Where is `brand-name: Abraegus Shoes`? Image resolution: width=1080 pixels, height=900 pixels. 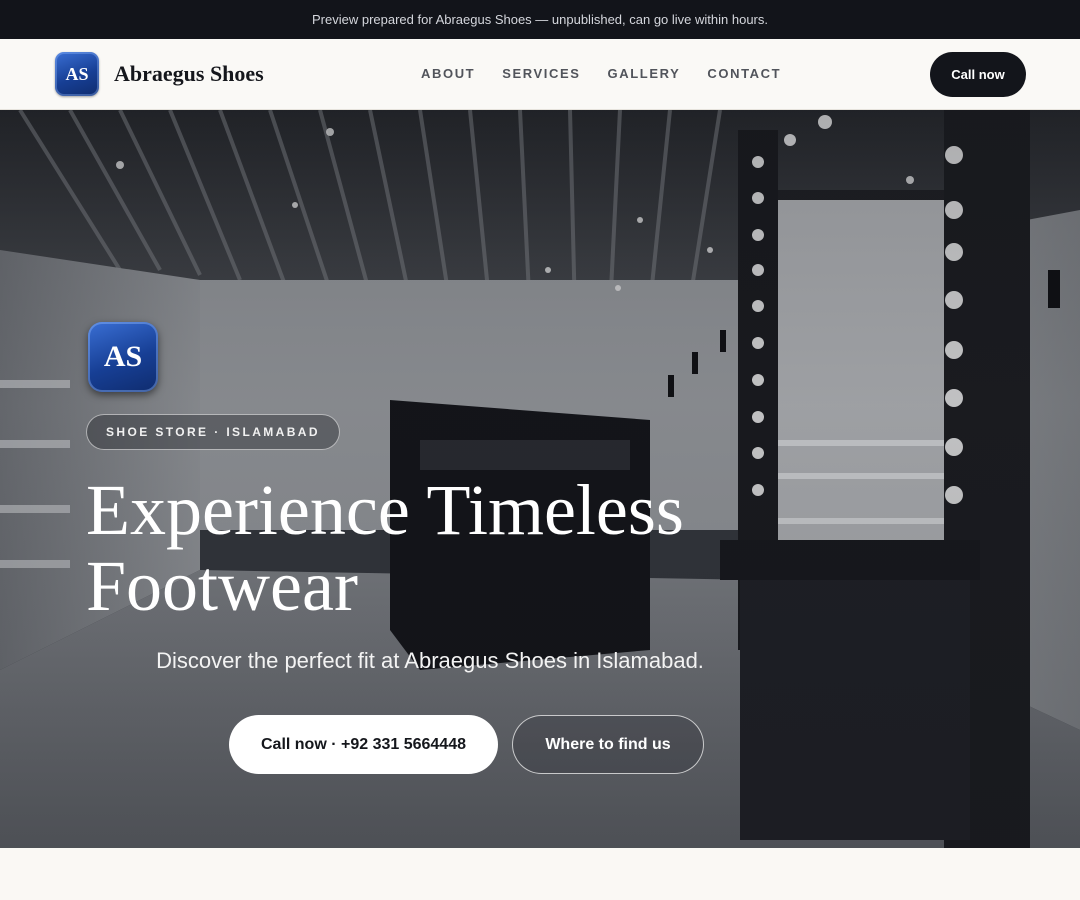
brand-name: Abraegus Shoes is located at coordinates (189, 74).